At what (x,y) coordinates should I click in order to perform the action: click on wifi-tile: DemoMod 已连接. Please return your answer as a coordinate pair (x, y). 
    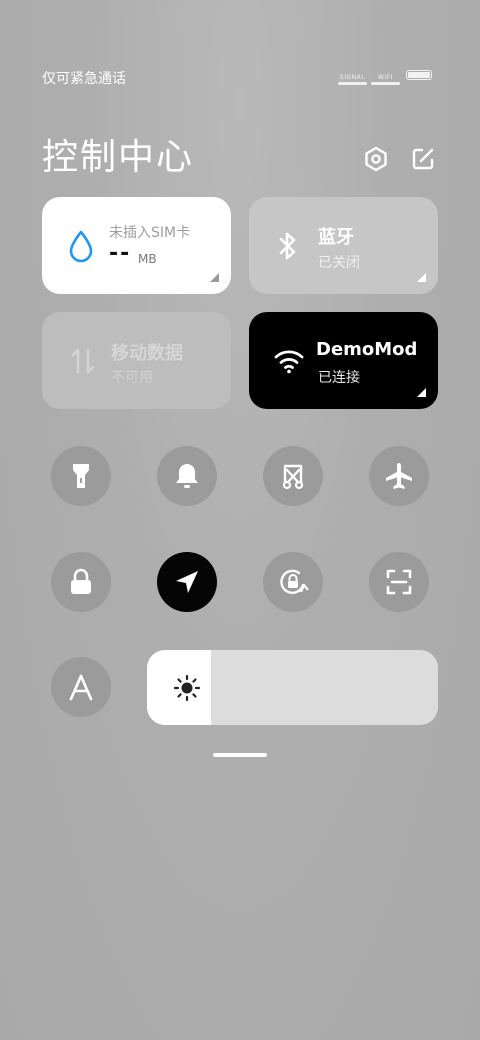
    Looking at the image, I should click on (343, 360).